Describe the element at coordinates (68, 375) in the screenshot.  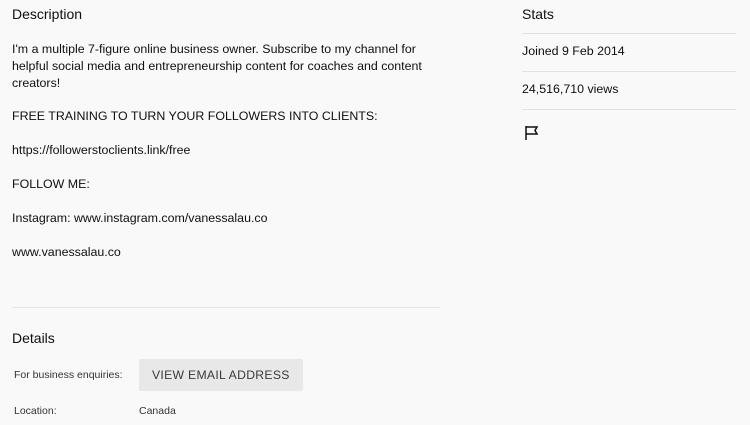
I see `business-enquiries-label: For business enquiries:` at that location.